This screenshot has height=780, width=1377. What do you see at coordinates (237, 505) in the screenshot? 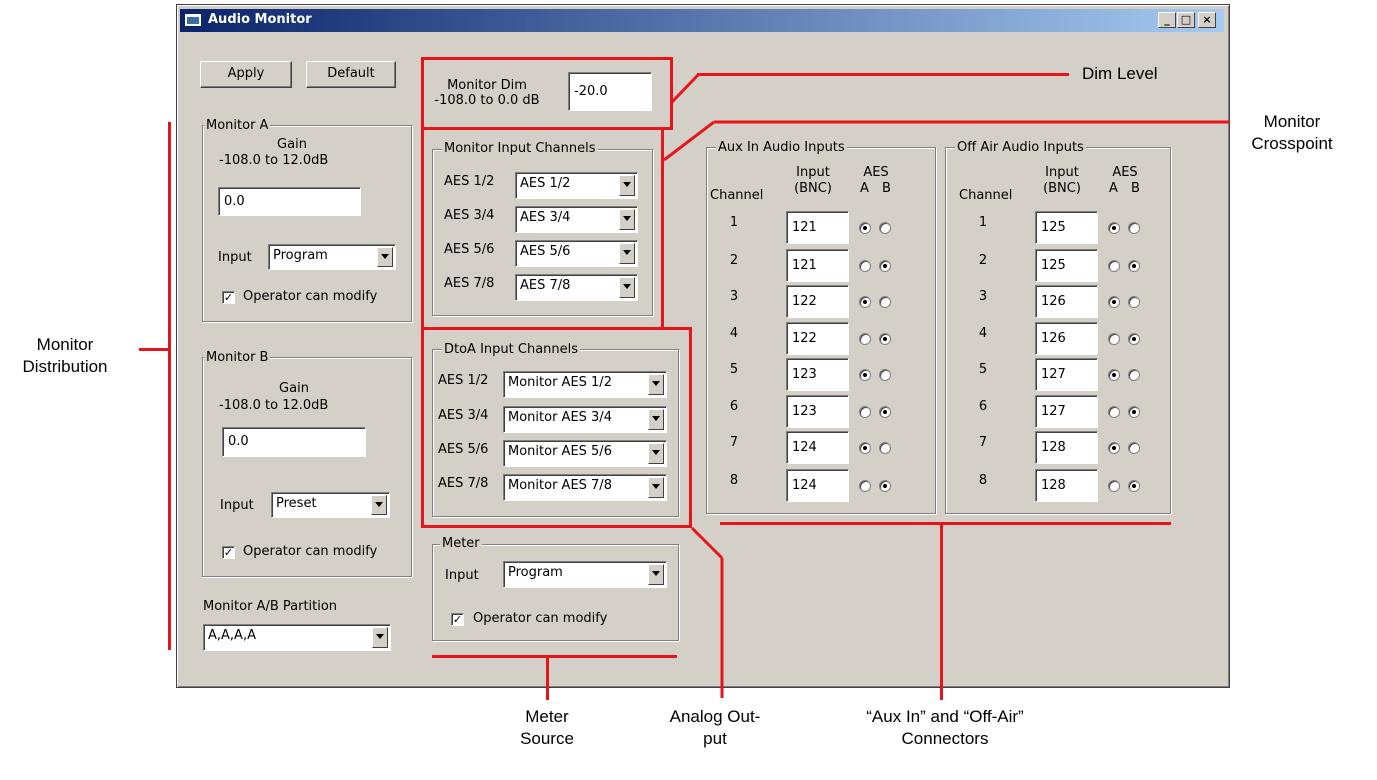
I see `monitor-b-input-label: Input` at bounding box center [237, 505].